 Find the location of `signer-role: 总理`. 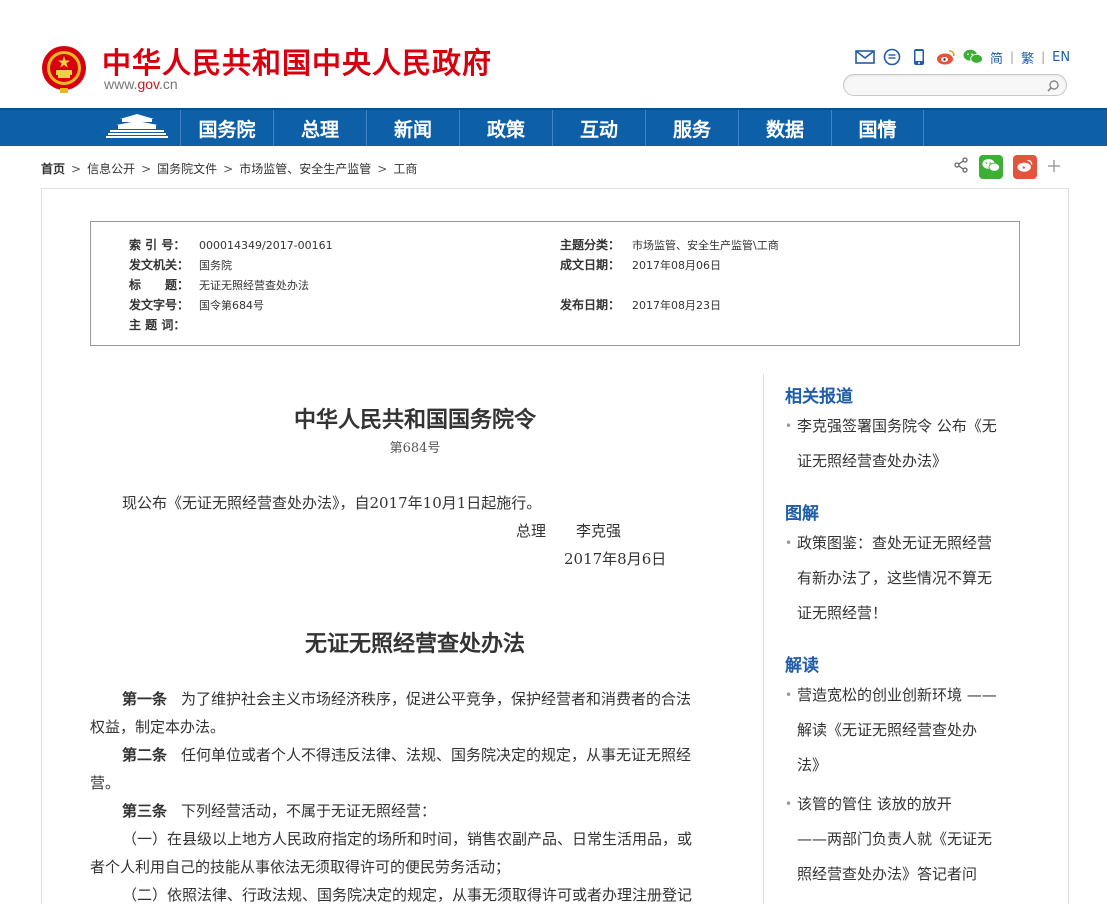

signer-role: 总理 is located at coordinates (531, 531).